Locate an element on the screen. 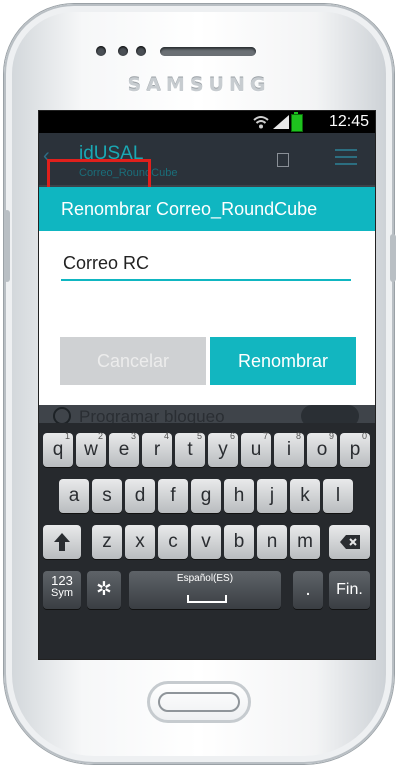 This screenshot has width=398, height=769. key-label: w is located at coordinates (91, 449).